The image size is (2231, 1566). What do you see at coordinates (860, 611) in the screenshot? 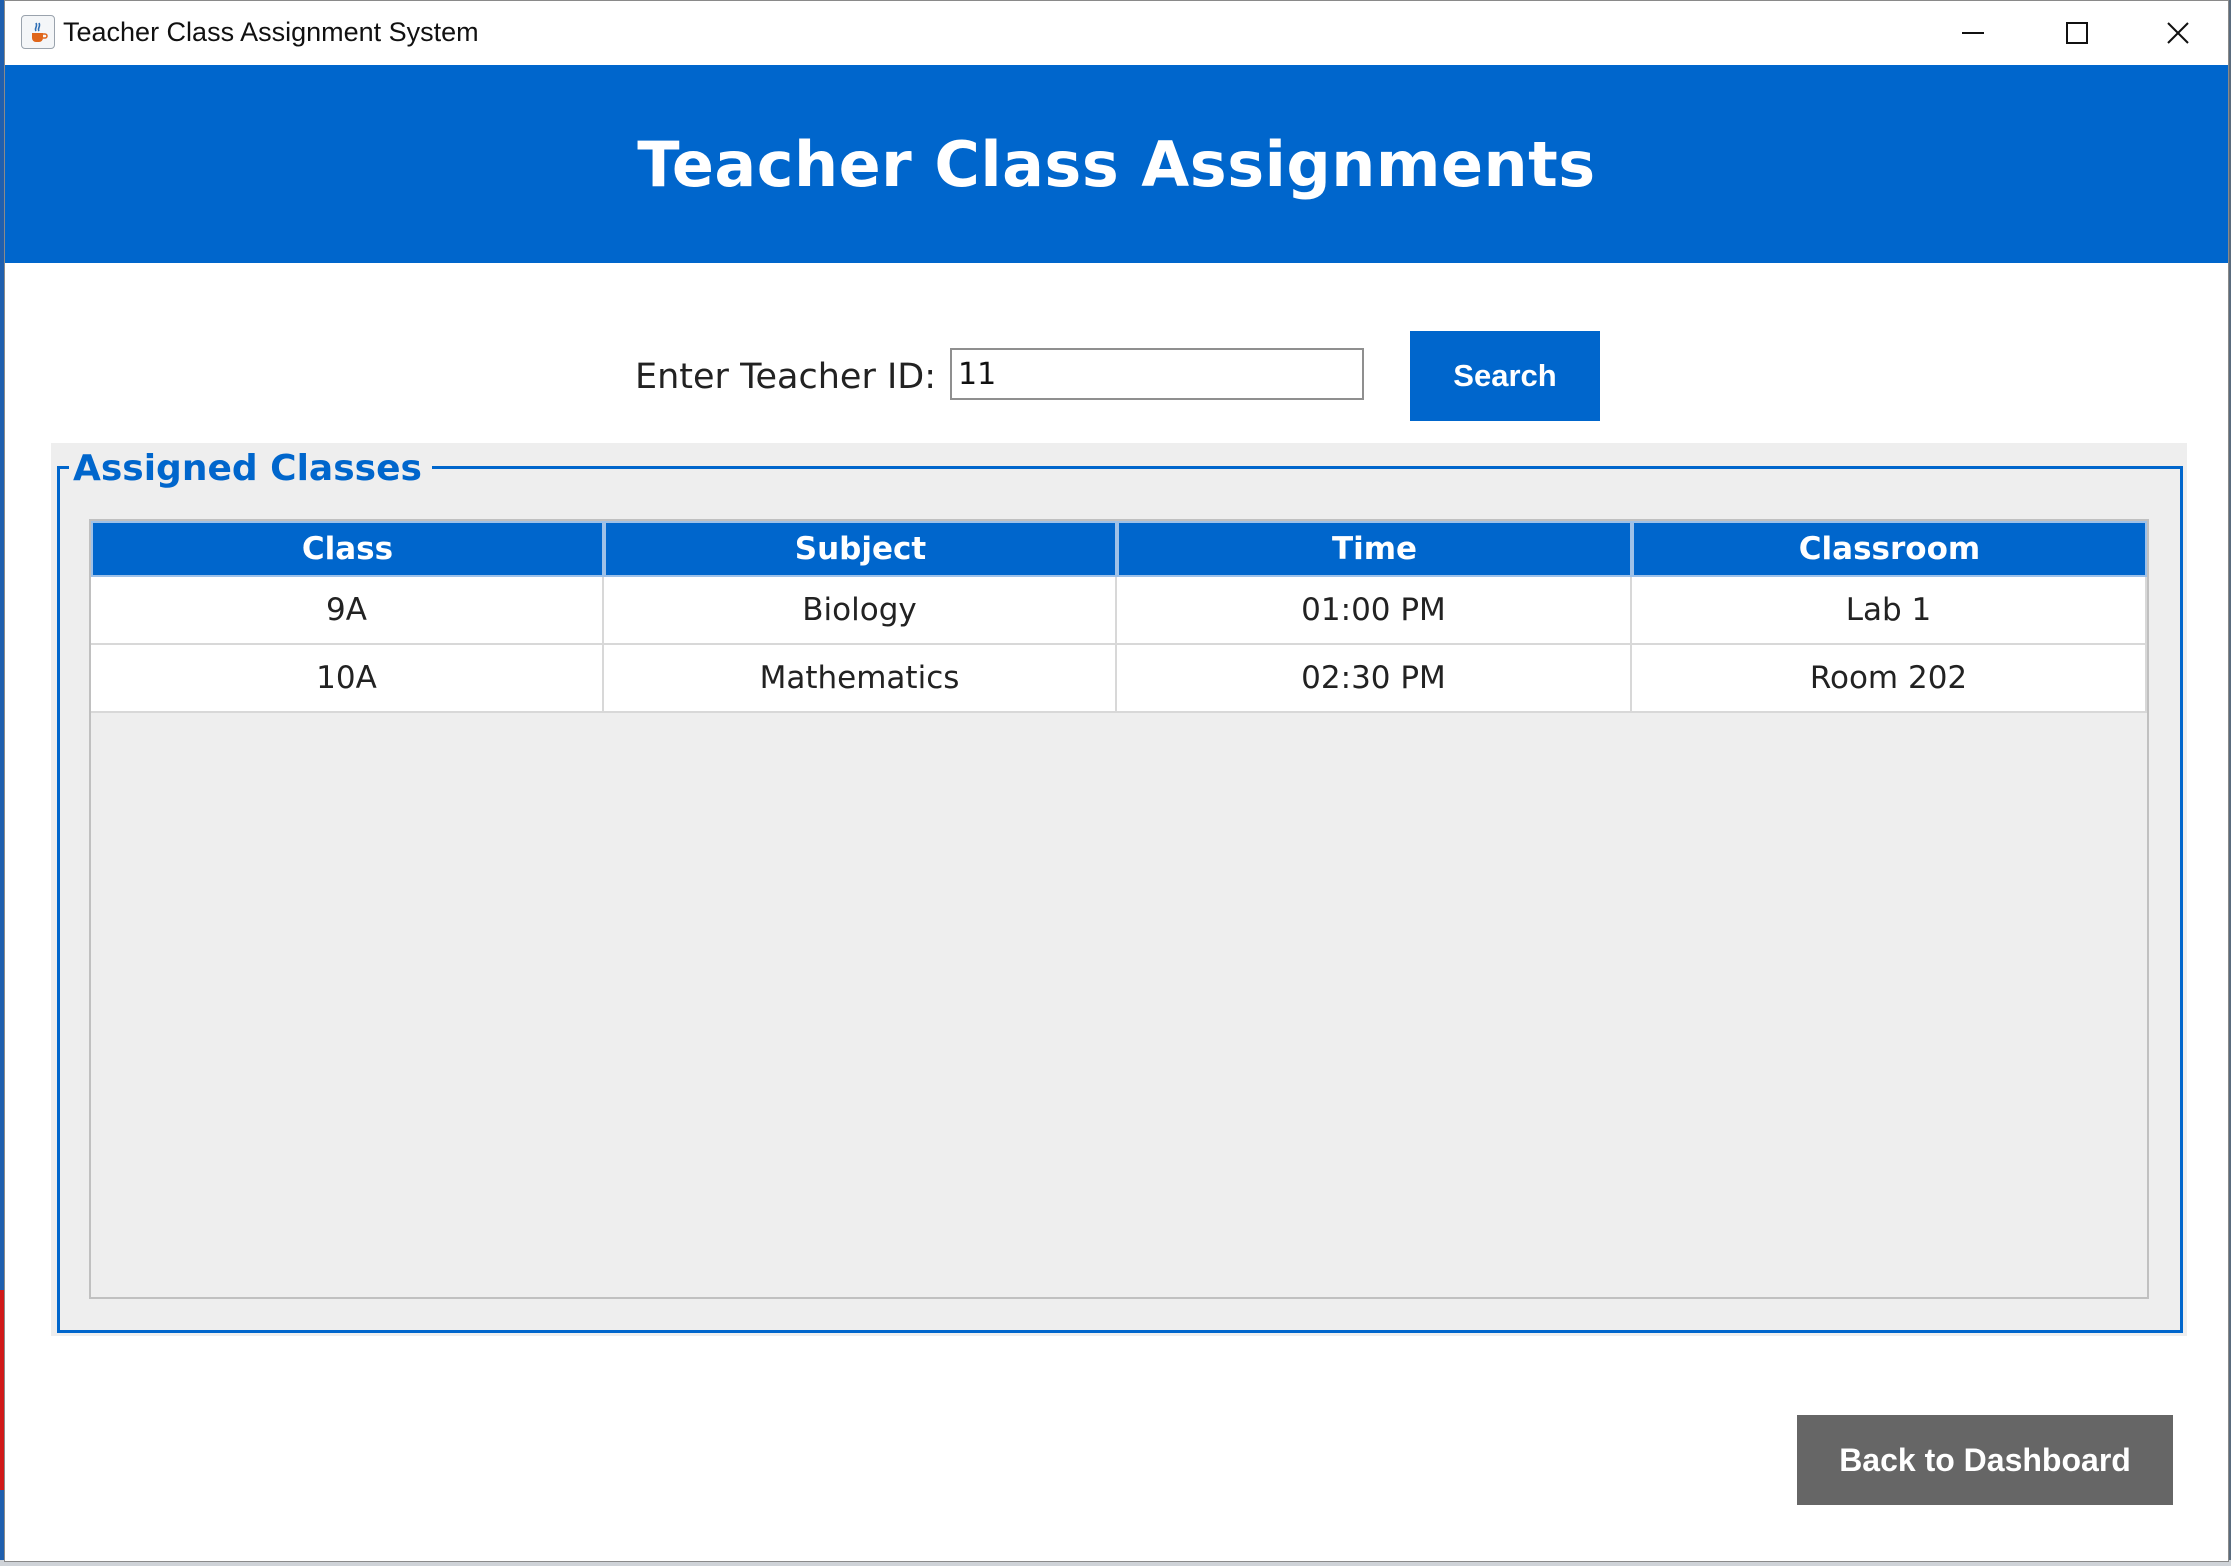
I see `cell-subject: Biology` at bounding box center [860, 611].